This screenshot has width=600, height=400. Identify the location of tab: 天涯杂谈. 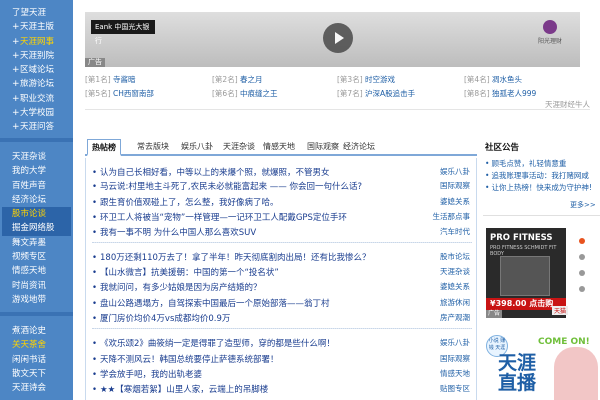
(239, 146).